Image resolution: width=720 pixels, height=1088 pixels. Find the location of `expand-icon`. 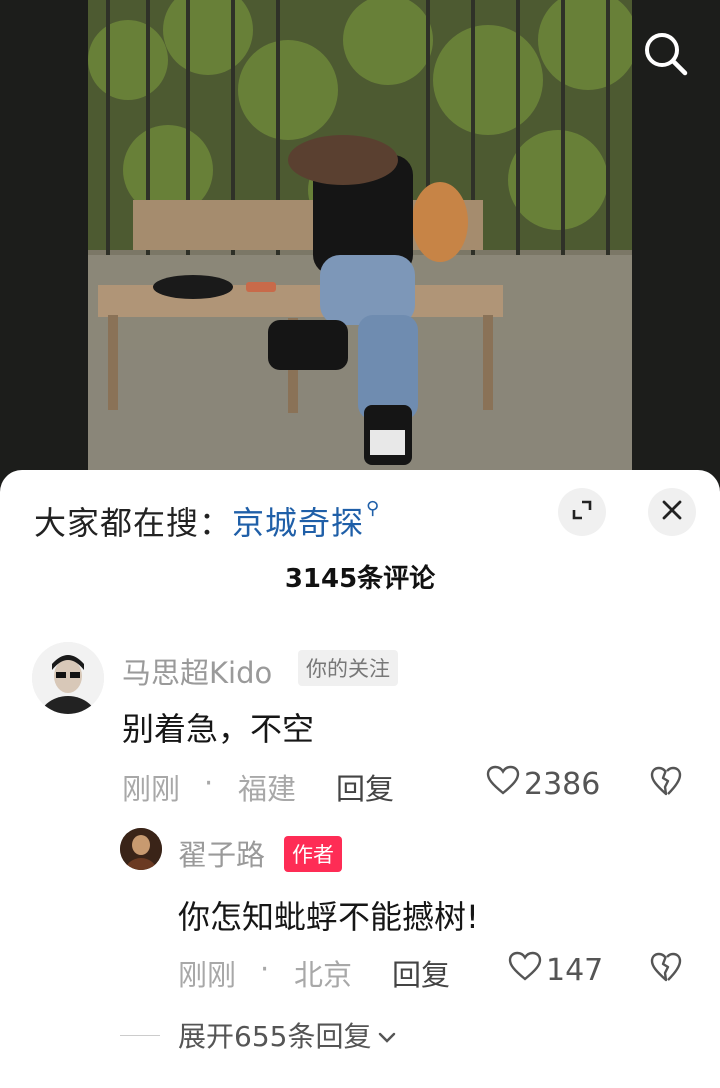

expand-icon is located at coordinates (582, 512).